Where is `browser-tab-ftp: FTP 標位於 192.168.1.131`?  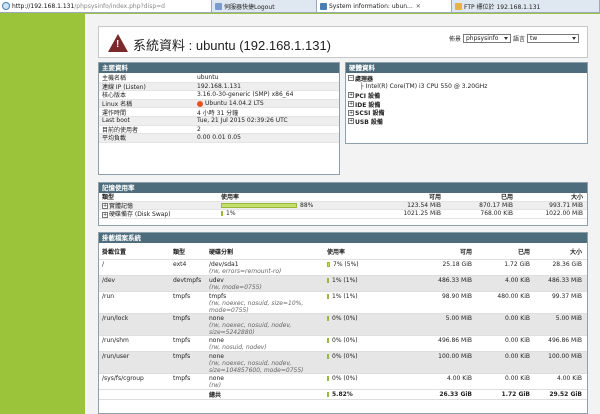 browser-tab-ftp: FTP 標位於 192.168.1.131 is located at coordinates (526, 6).